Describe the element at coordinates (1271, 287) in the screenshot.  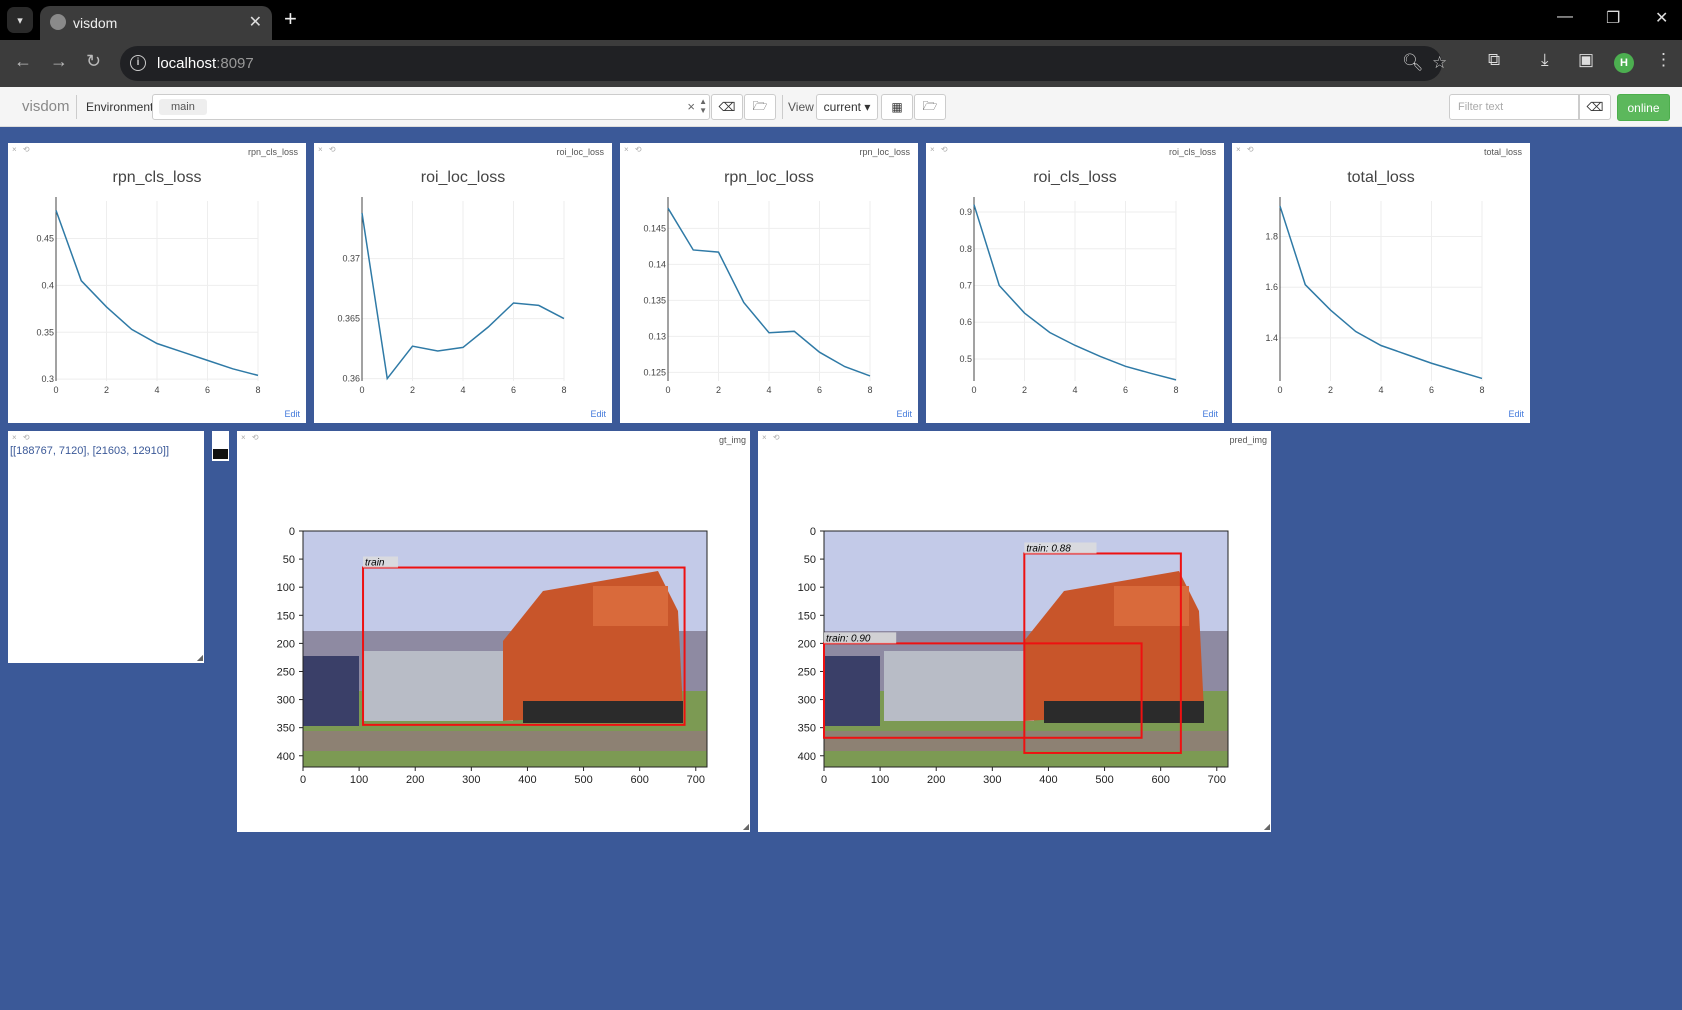
I see `y-tick-label: 1.6` at that location.